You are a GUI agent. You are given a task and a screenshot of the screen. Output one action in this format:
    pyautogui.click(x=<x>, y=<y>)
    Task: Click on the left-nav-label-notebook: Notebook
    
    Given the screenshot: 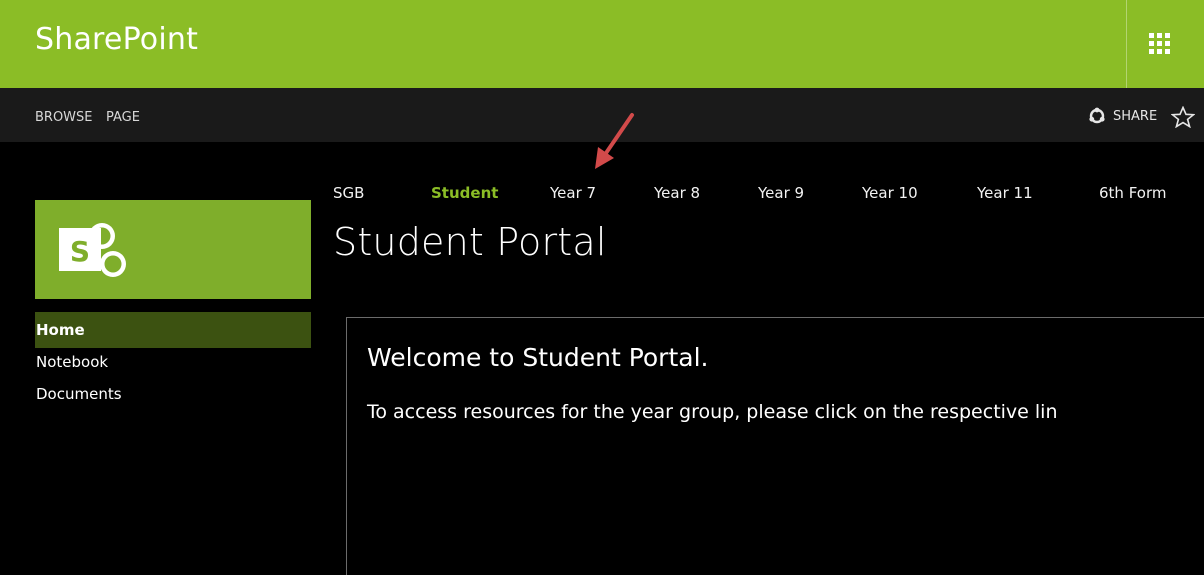 What is the action you would take?
    pyautogui.click(x=72, y=362)
    